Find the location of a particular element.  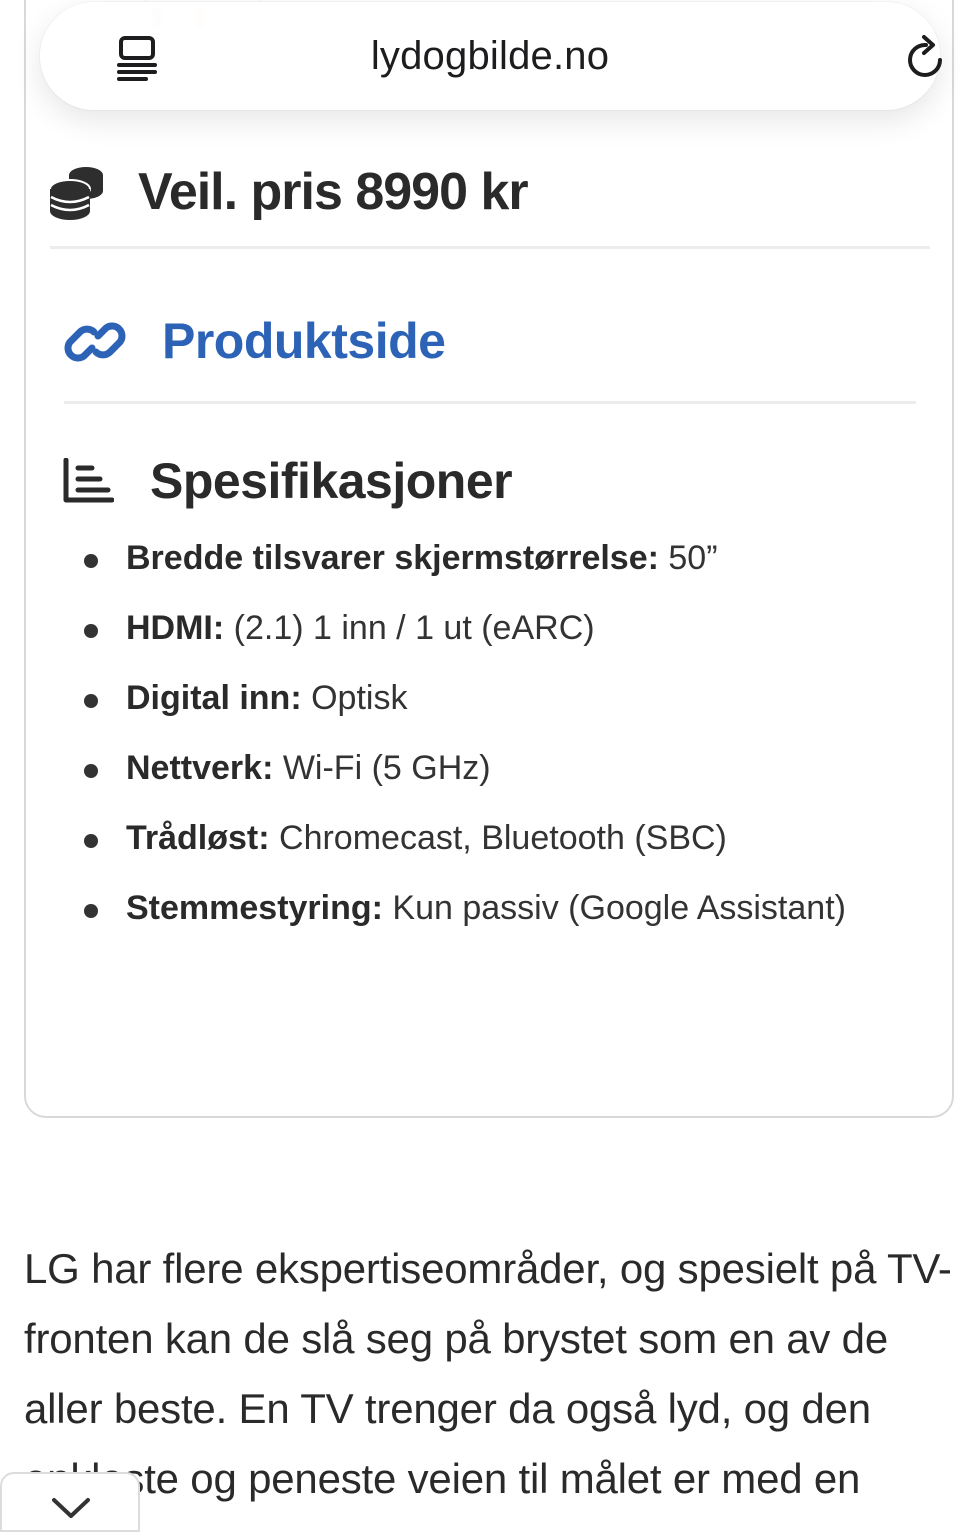

link-icon is located at coordinates (95, 342).